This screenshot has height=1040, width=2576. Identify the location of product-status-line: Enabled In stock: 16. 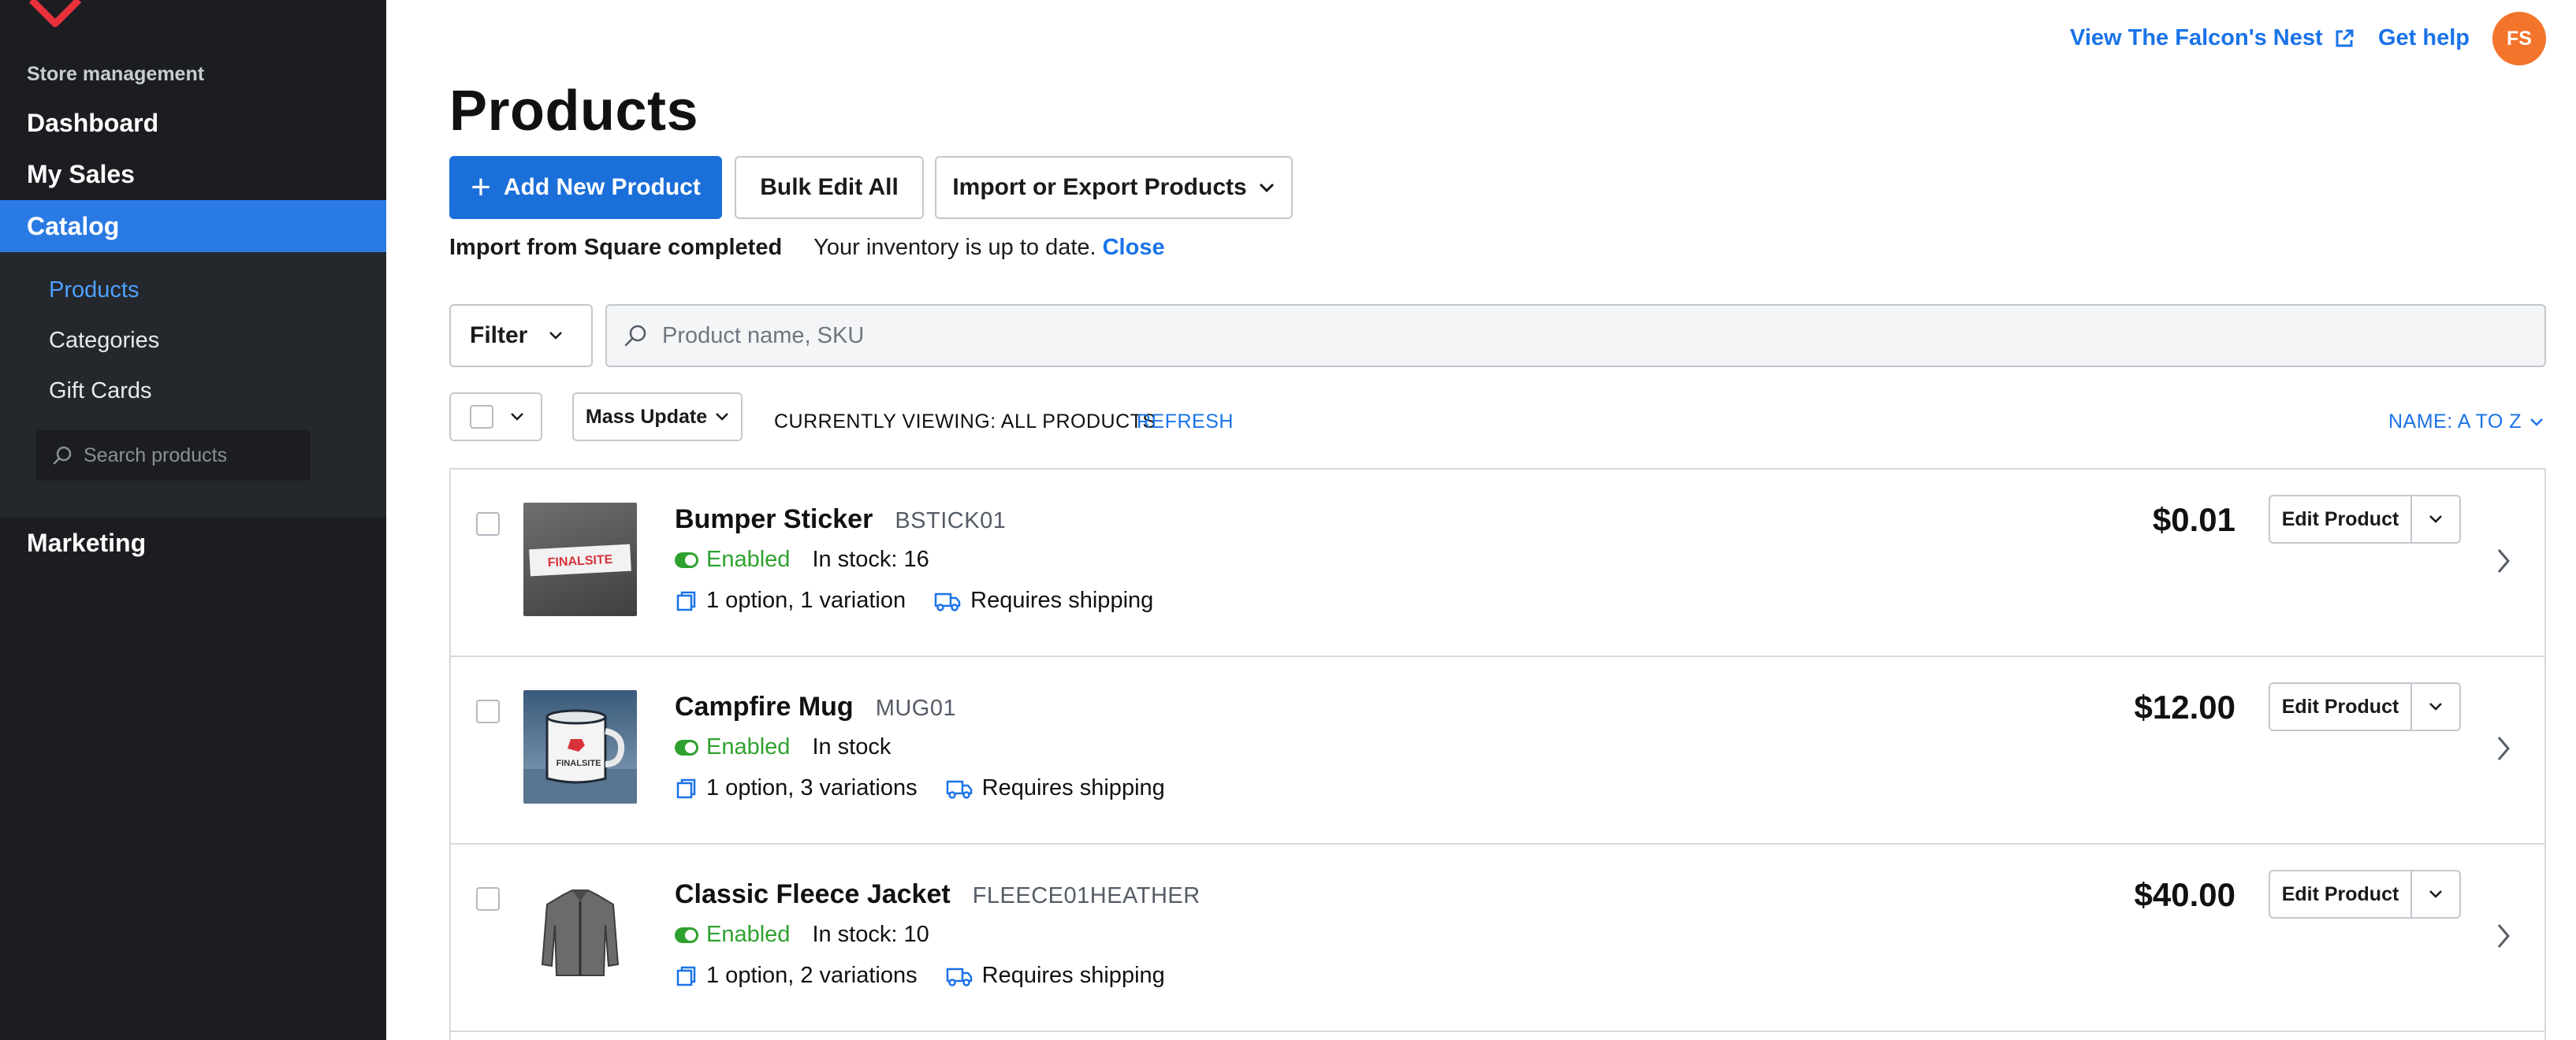
(802, 560).